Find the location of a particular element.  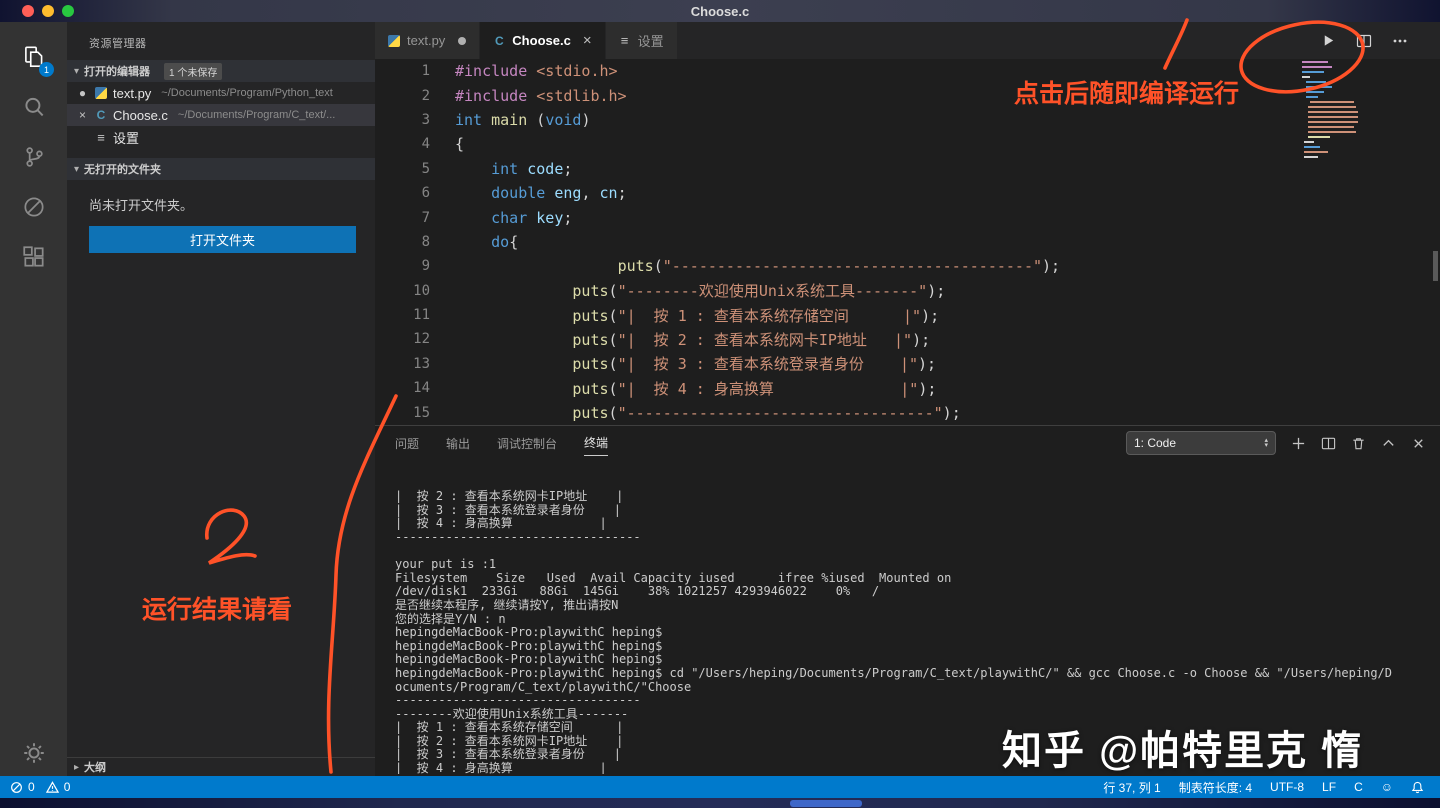

panel-tab-debug-console: 调试控制台 is located at coordinates (527, 443).